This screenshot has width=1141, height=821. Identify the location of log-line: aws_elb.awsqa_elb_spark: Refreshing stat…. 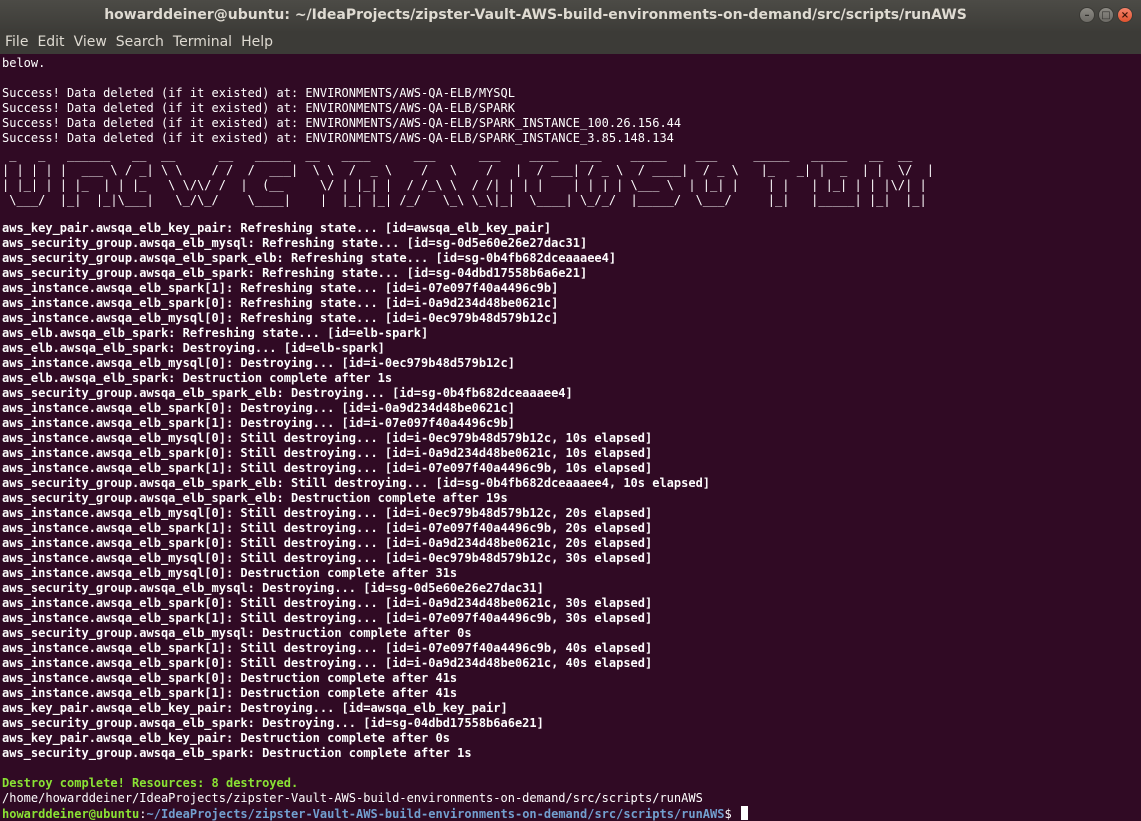
(215, 333).